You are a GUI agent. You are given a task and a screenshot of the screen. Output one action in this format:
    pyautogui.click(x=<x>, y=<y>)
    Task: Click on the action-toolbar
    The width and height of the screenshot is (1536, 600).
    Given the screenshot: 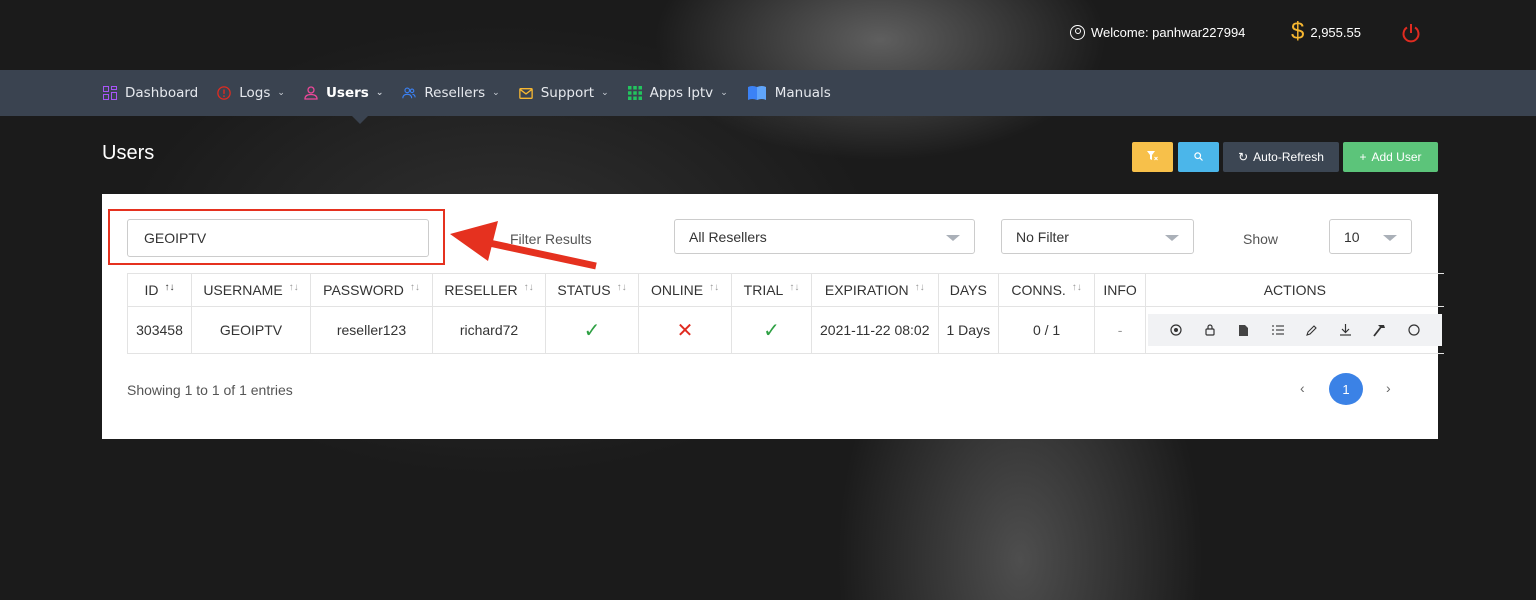 What is the action you would take?
    pyautogui.click(x=1295, y=330)
    